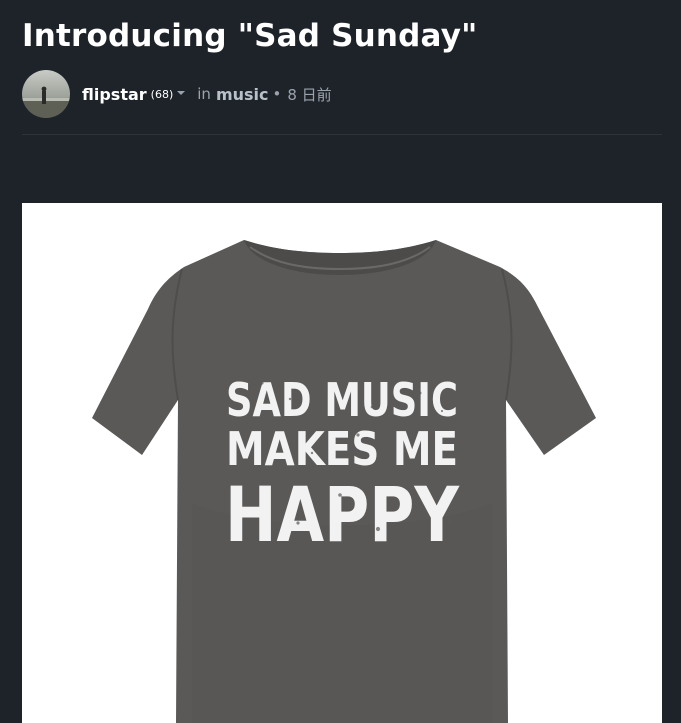 The image size is (681, 723). Describe the element at coordinates (250, 36) in the screenshot. I see `post-title: Introducing "Sad Sunday"` at that location.